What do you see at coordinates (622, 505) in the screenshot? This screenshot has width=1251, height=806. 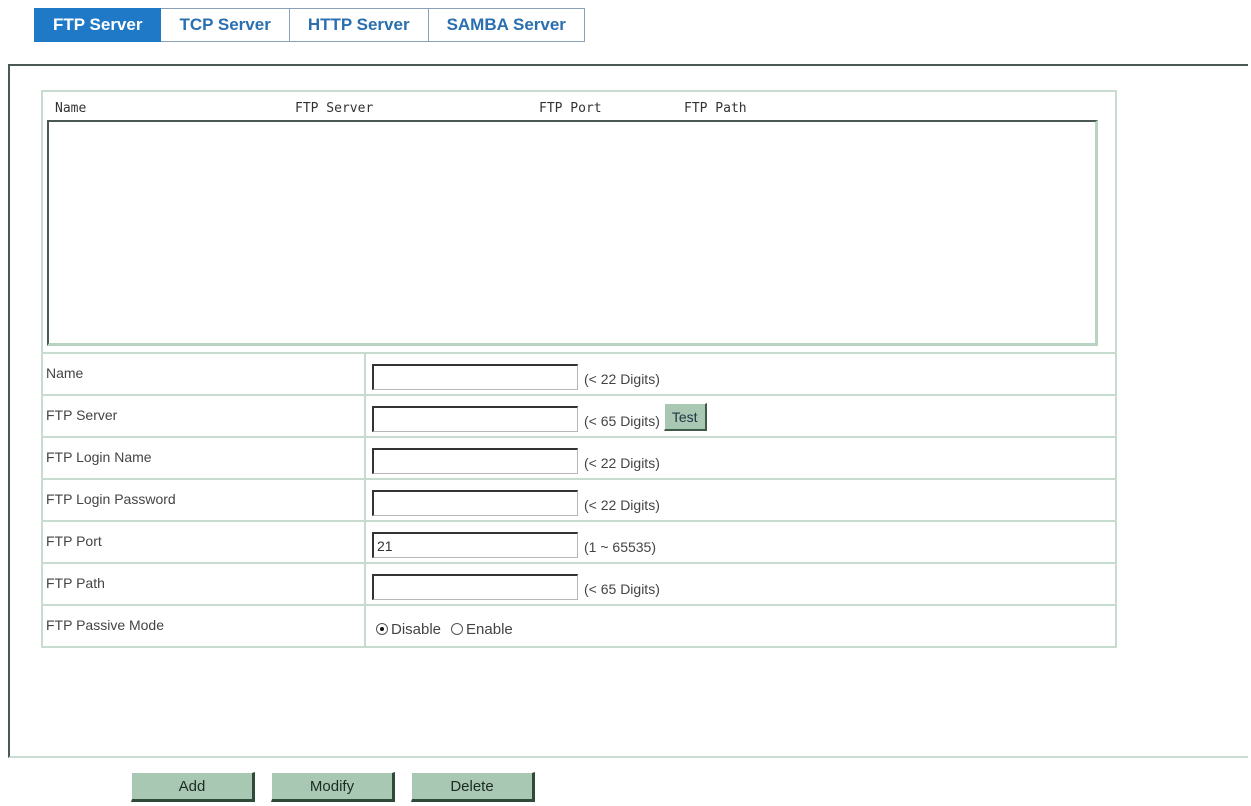 I see `ftp-login-password-hint: (< 22 Digits)` at bounding box center [622, 505].